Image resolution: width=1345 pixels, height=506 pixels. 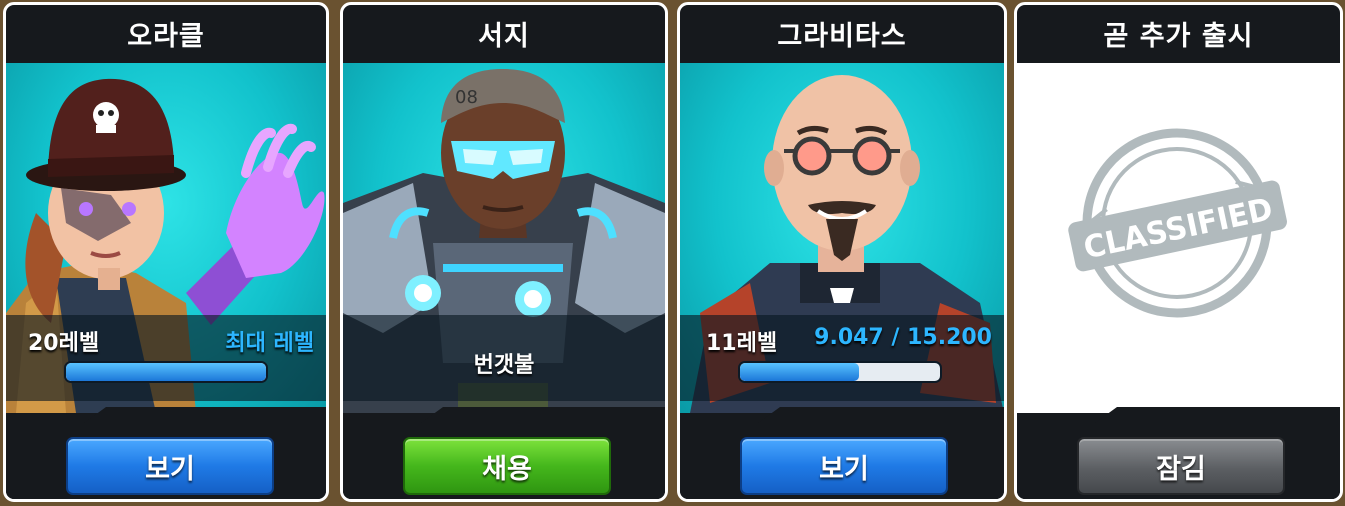 What do you see at coordinates (842, 36) in the screenshot?
I see `hero-name-title: 그라비타스` at bounding box center [842, 36].